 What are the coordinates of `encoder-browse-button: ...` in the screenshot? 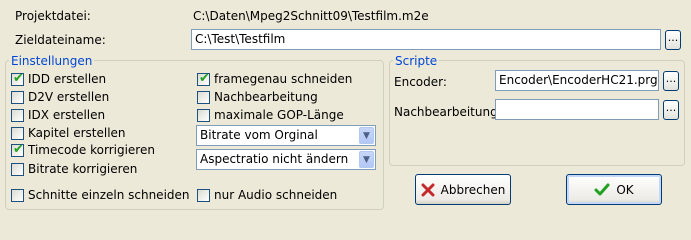 It's located at (671, 81).